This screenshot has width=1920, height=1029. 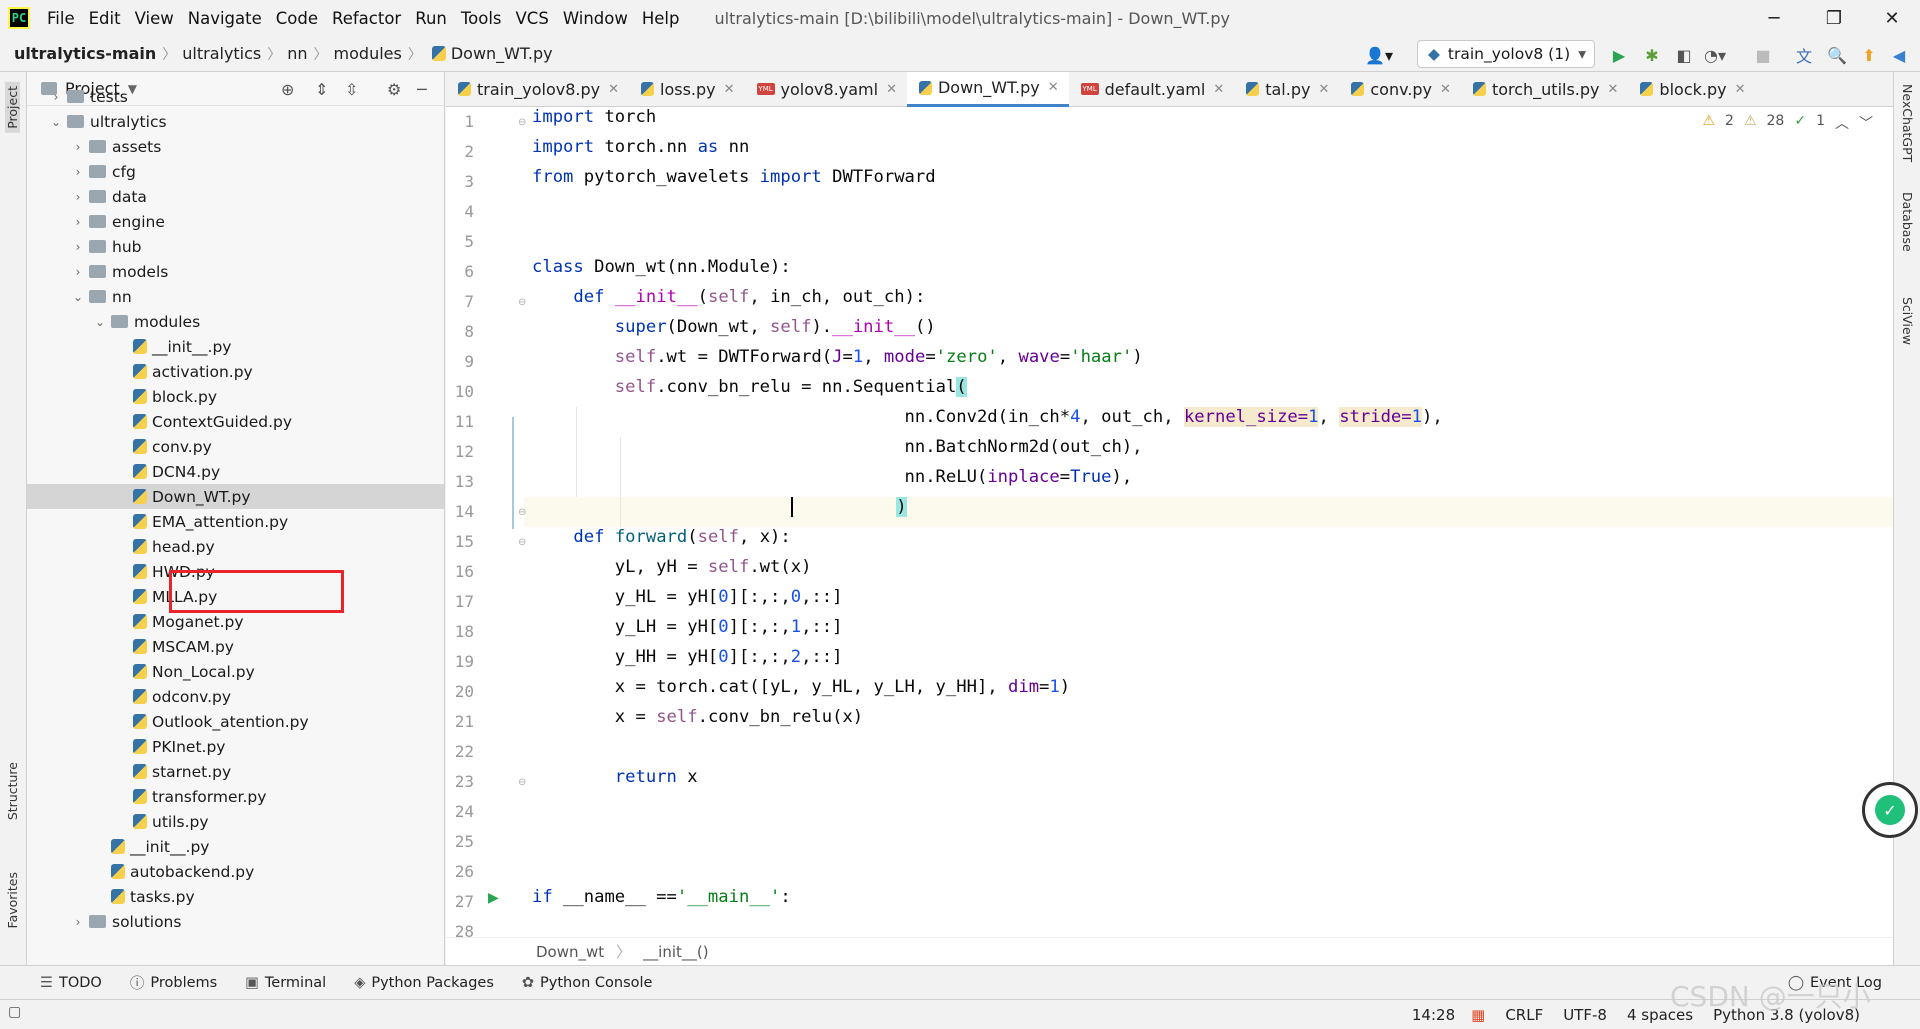 I want to click on tree-item: Outlook_atention.py, so click(x=235, y=721).